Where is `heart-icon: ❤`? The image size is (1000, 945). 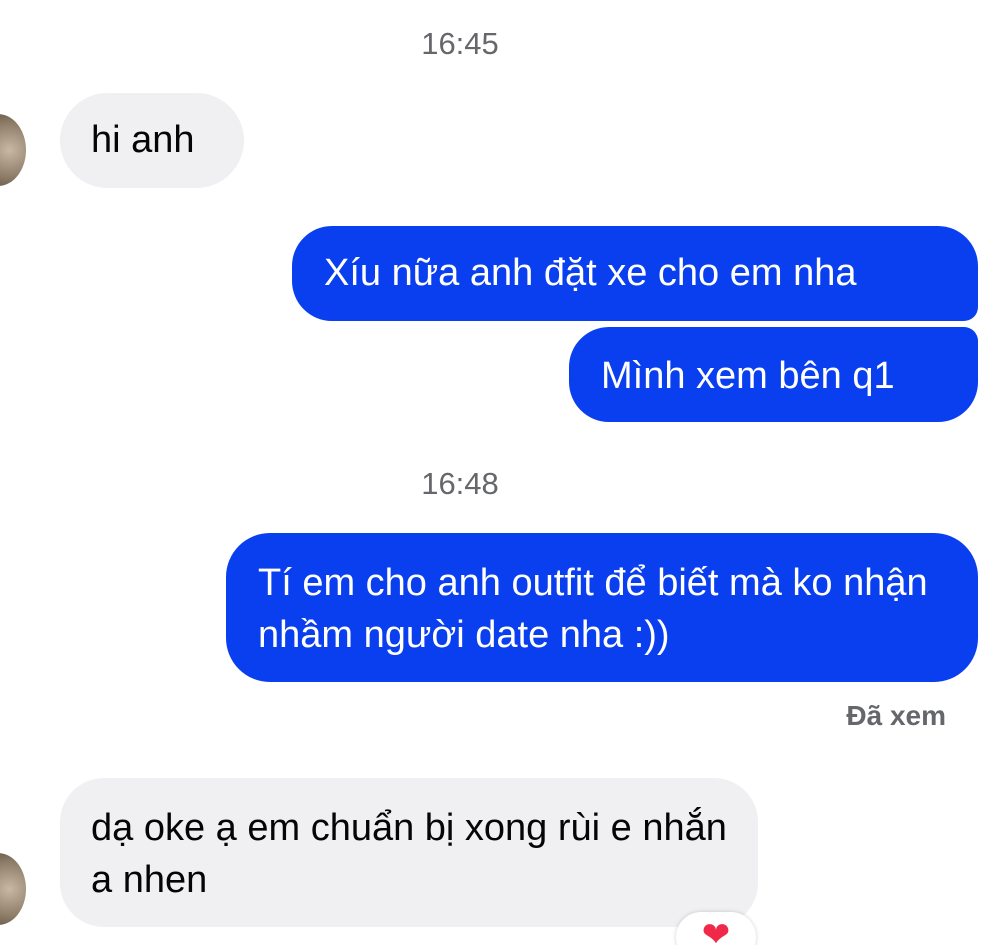 heart-icon: ❤ is located at coordinates (716, 930).